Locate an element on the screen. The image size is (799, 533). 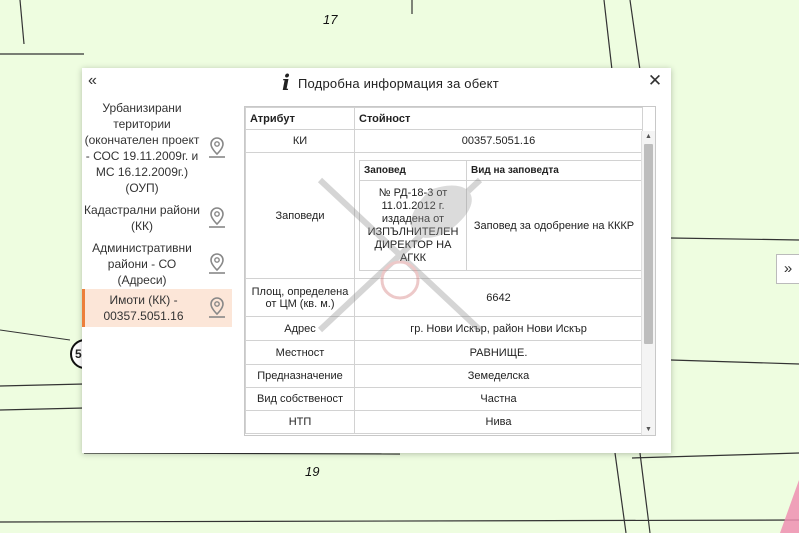
table-header-row: Атрибут Стойност is located at coordinates (444, 118).